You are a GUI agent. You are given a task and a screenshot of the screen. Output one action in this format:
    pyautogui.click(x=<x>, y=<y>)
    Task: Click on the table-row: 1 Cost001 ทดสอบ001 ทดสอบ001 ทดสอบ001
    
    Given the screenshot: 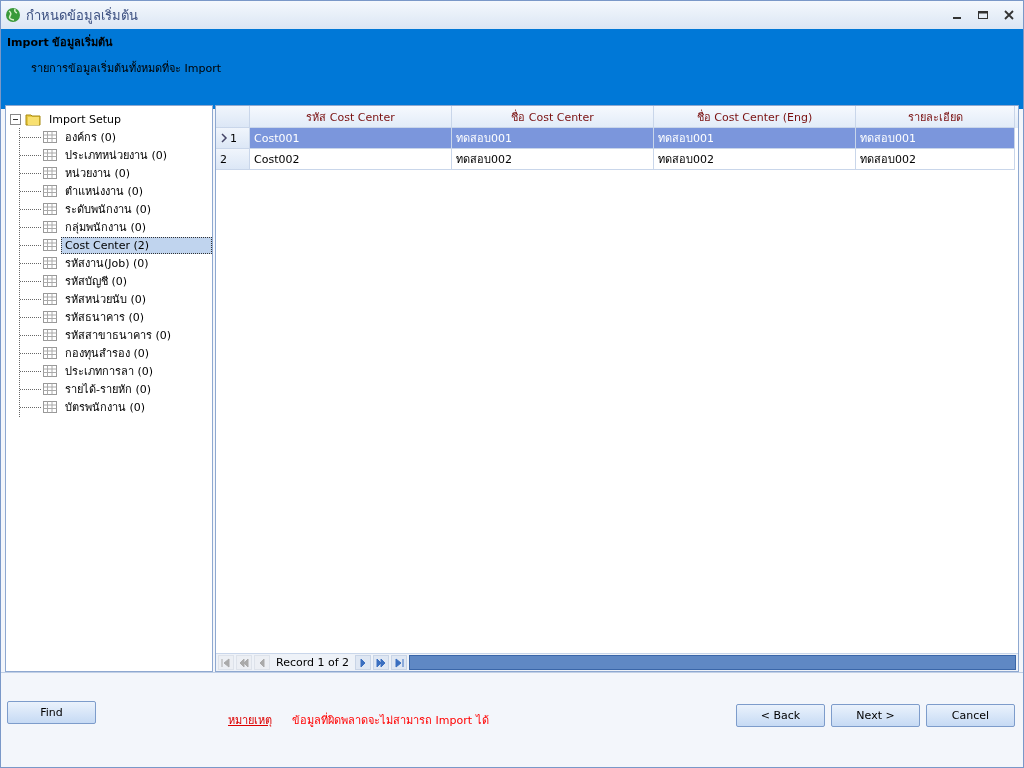 What is the action you would take?
    pyautogui.click(x=617, y=138)
    